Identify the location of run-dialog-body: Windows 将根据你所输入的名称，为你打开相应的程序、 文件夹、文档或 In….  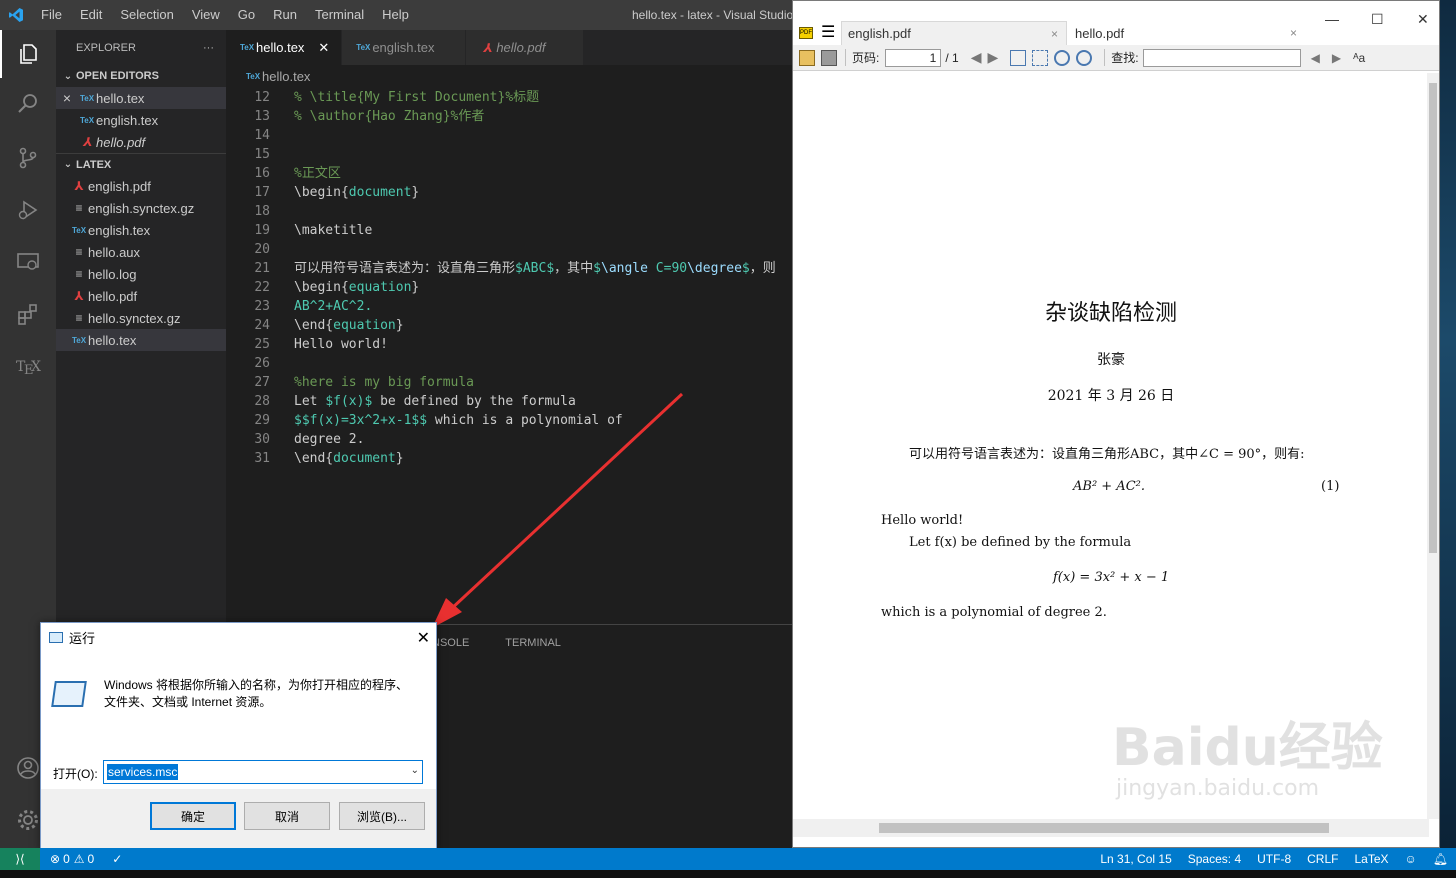
(238, 720).